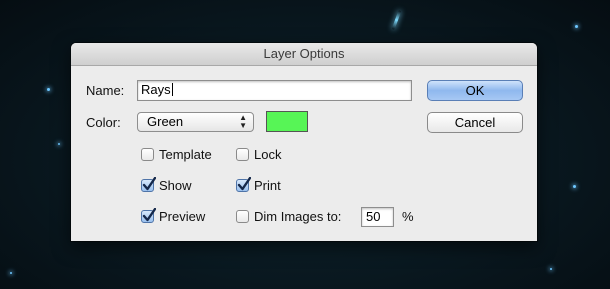  Describe the element at coordinates (105, 90) in the screenshot. I see `name-label: Name:` at that location.